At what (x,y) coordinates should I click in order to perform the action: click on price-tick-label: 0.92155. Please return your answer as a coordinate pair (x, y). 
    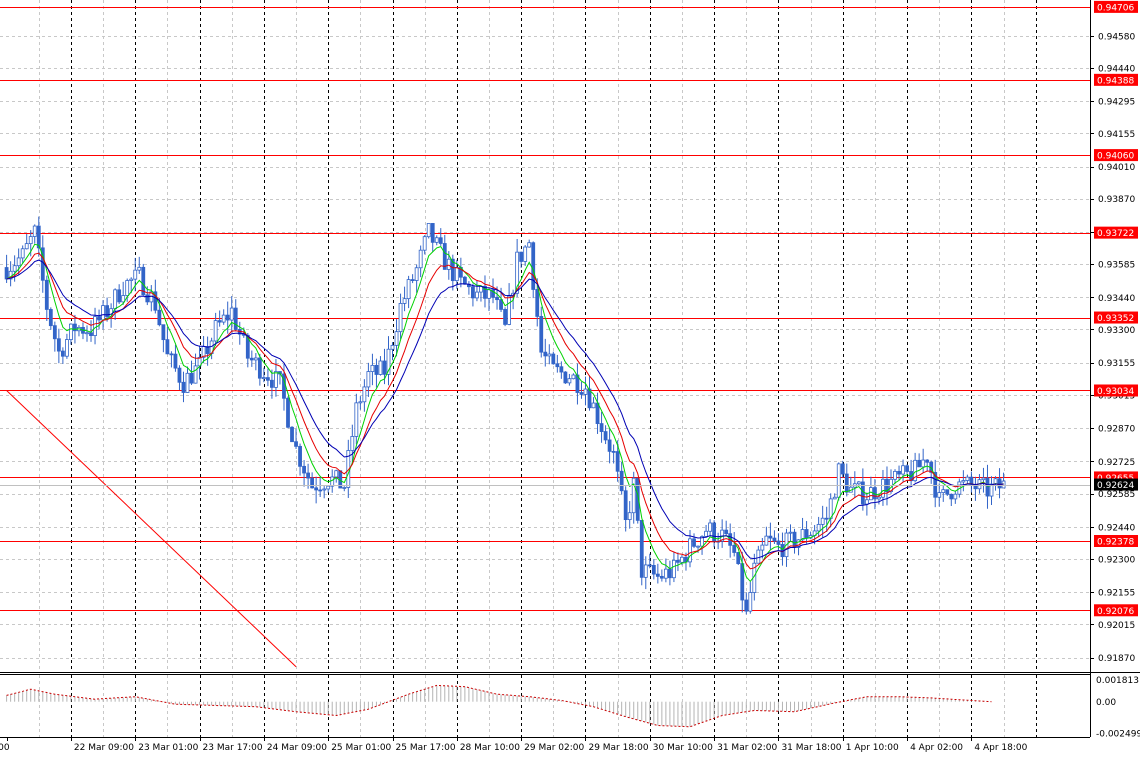
    Looking at the image, I should click on (1116, 594).